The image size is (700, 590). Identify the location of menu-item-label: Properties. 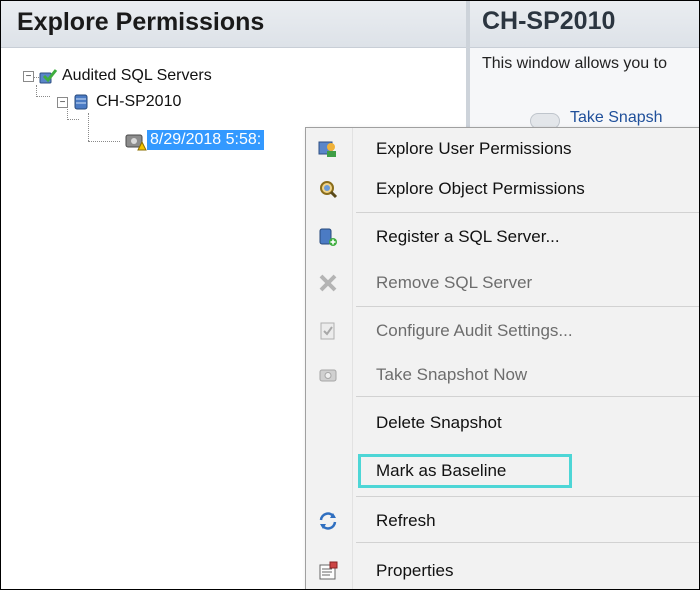
(415, 570).